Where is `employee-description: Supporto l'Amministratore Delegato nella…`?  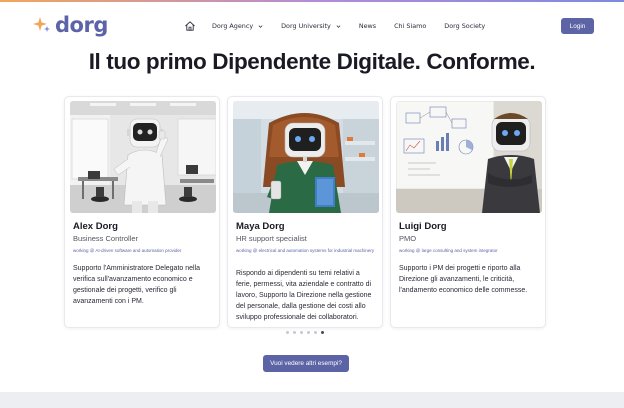 employee-description: Supporto l'Amministratore Delegato nella… is located at coordinates (137, 285).